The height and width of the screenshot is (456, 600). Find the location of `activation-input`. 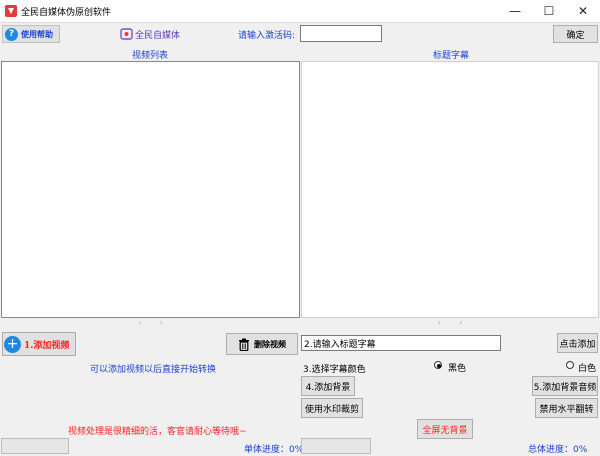

activation-input is located at coordinates (341, 33).